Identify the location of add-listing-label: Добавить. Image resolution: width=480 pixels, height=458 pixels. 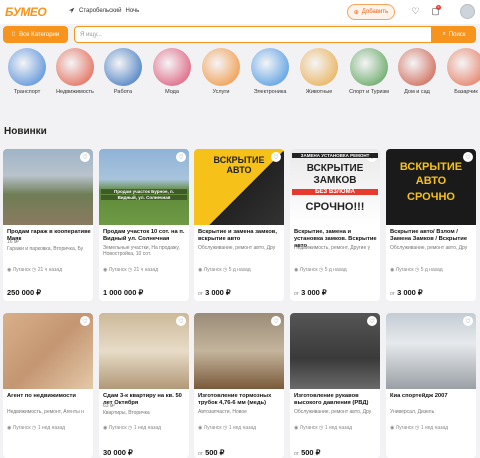
(375, 12).